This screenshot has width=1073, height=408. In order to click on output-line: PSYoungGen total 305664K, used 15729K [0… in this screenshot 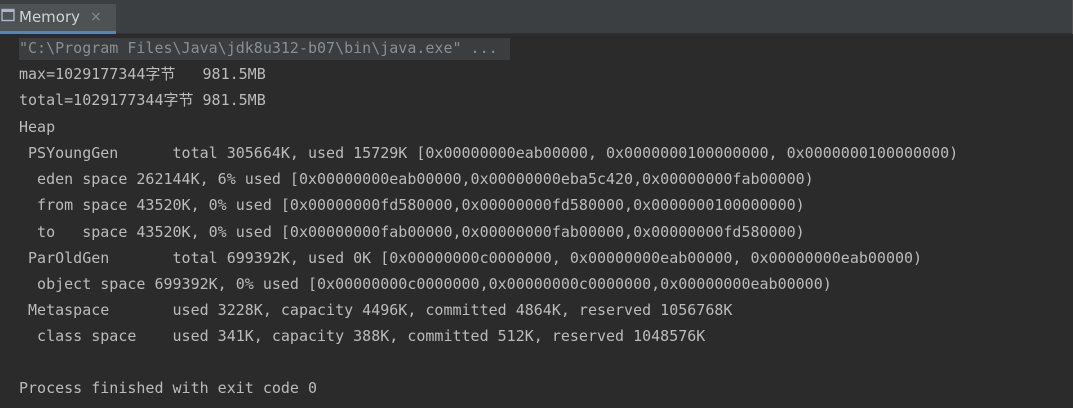, I will do `click(489, 153)`.